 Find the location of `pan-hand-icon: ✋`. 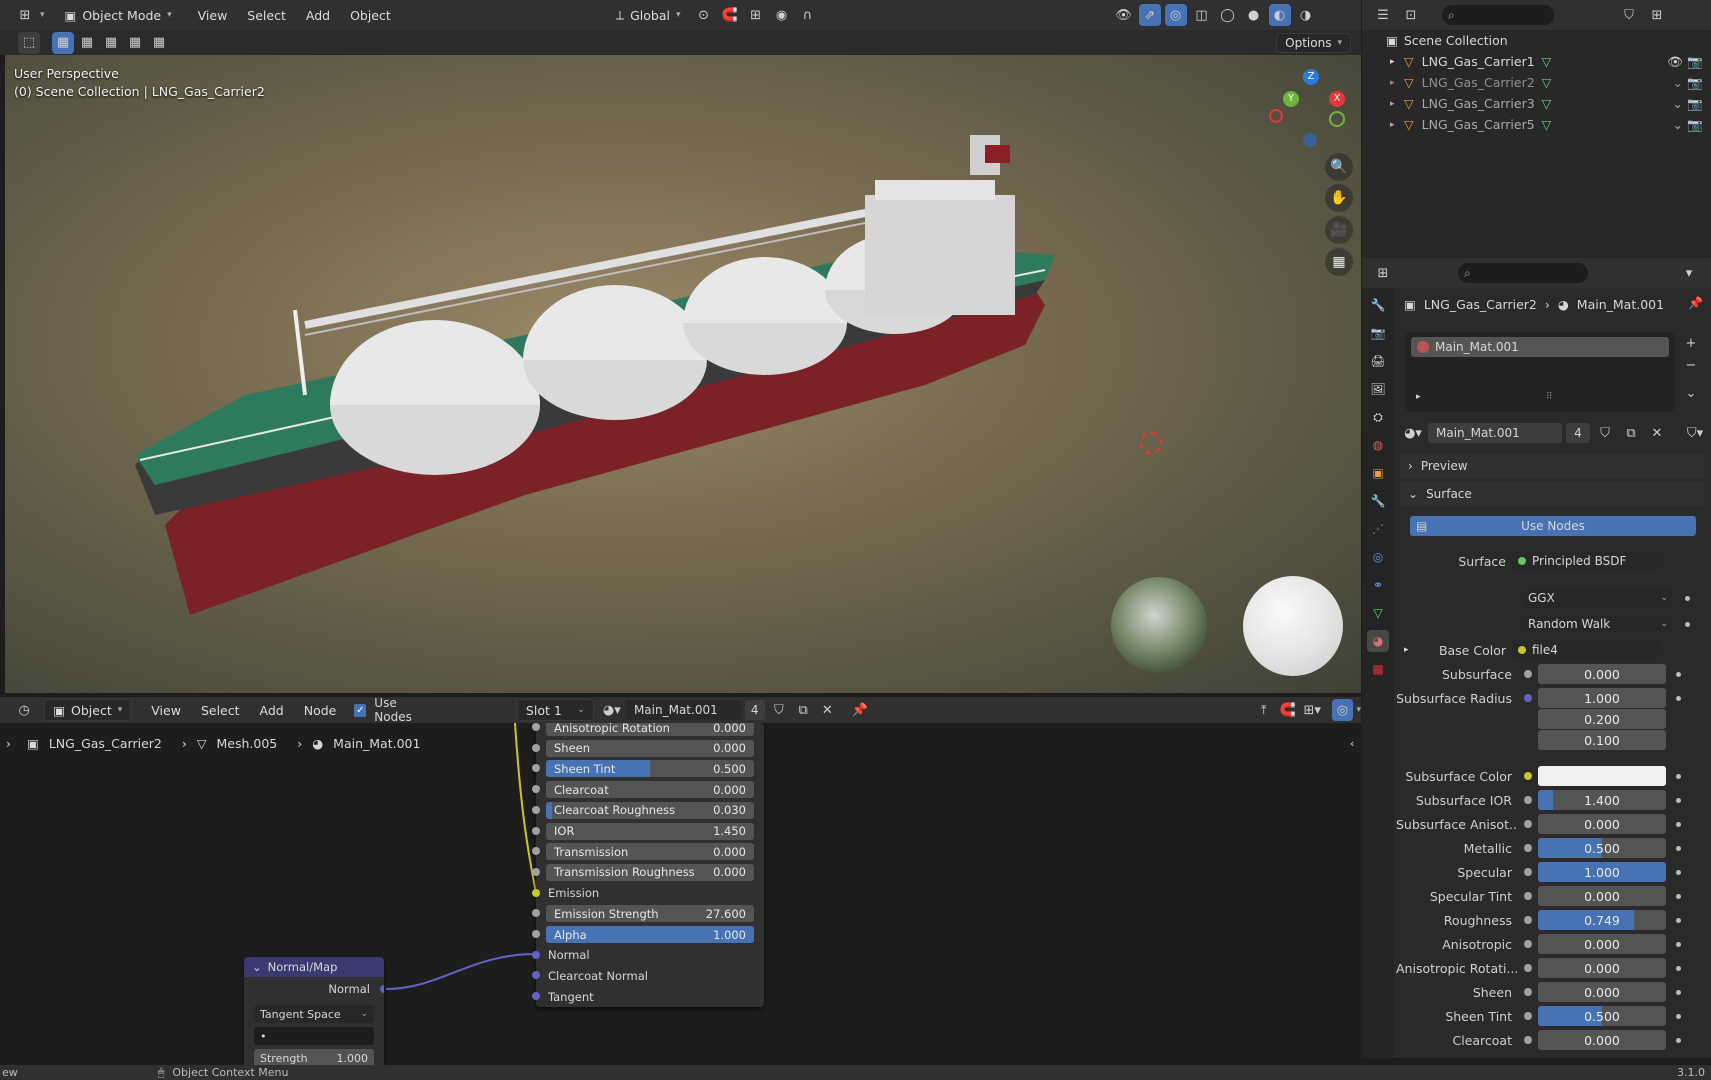

pan-hand-icon: ✋ is located at coordinates (1339, 198).